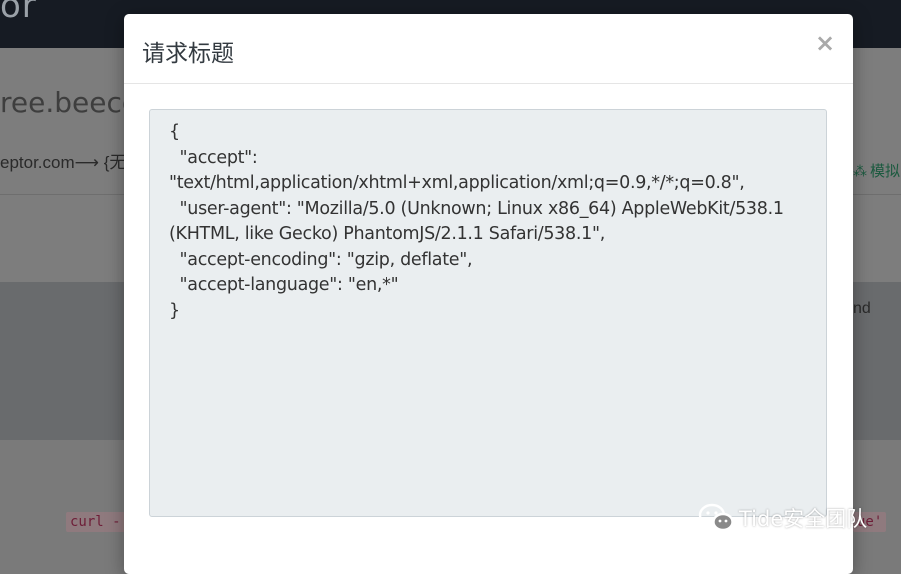 The width and height of the screenshot is (901, 574). Describe the element at coordinates (860, 171) in the screenshot. I see `share-icon: ⁂` at that location.